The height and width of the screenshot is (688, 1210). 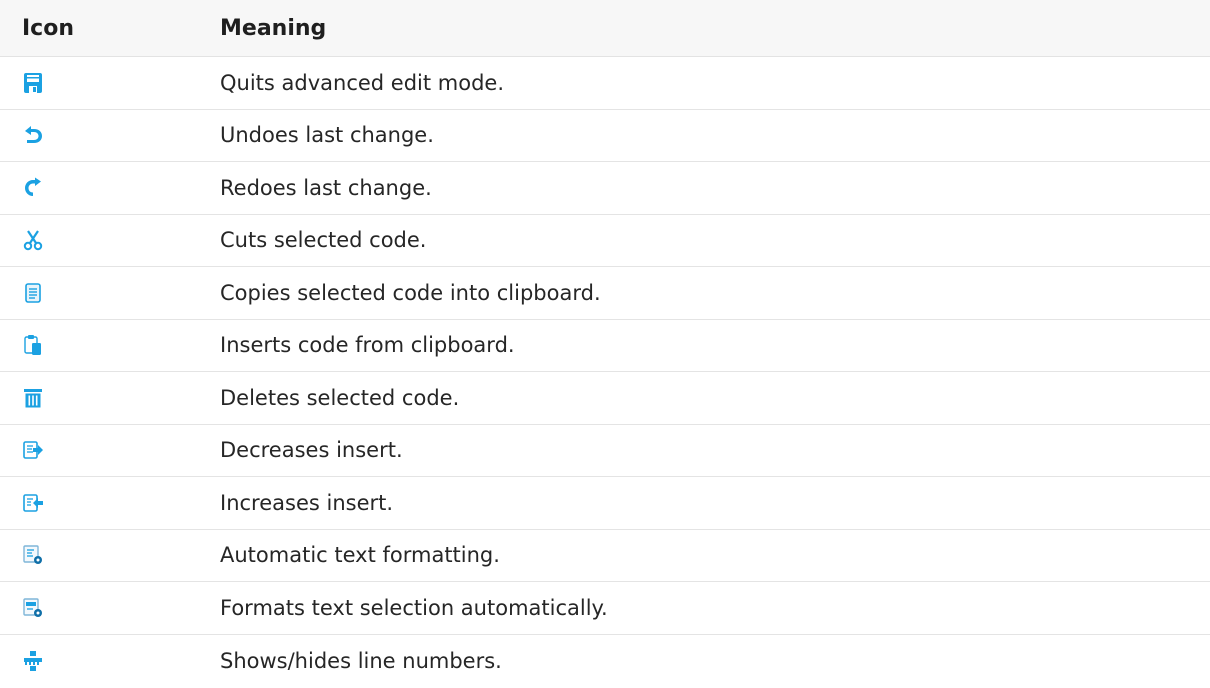 I want to click on line-numbers-icon, so click(x=33, y=660).